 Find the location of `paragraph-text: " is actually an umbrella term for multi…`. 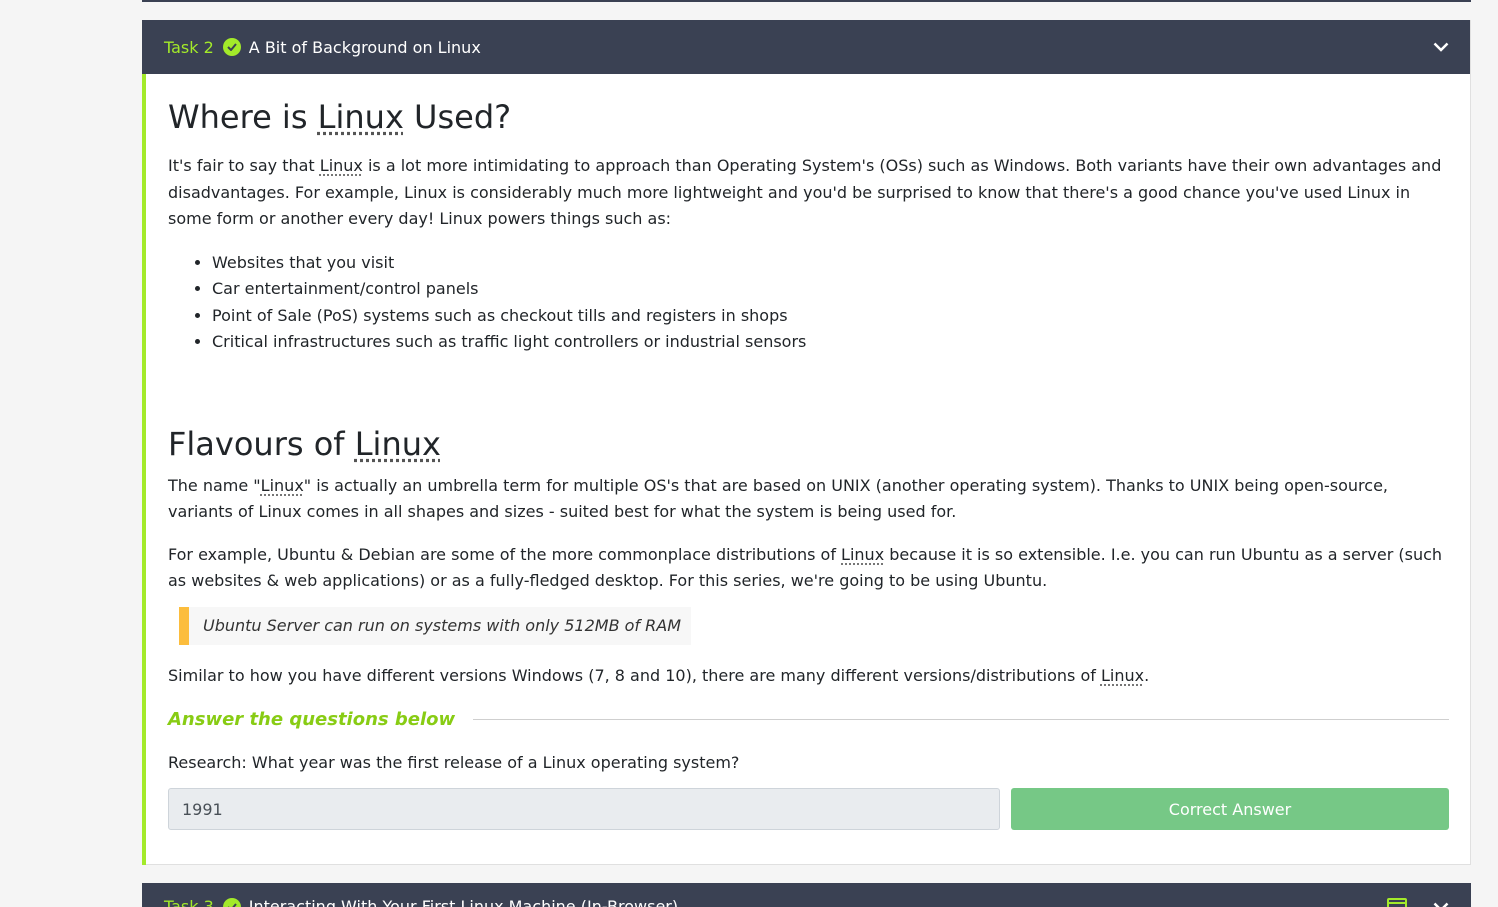

paragraph-text: " is actually an umbrella term for multi… is located at coordinates (778, 498).